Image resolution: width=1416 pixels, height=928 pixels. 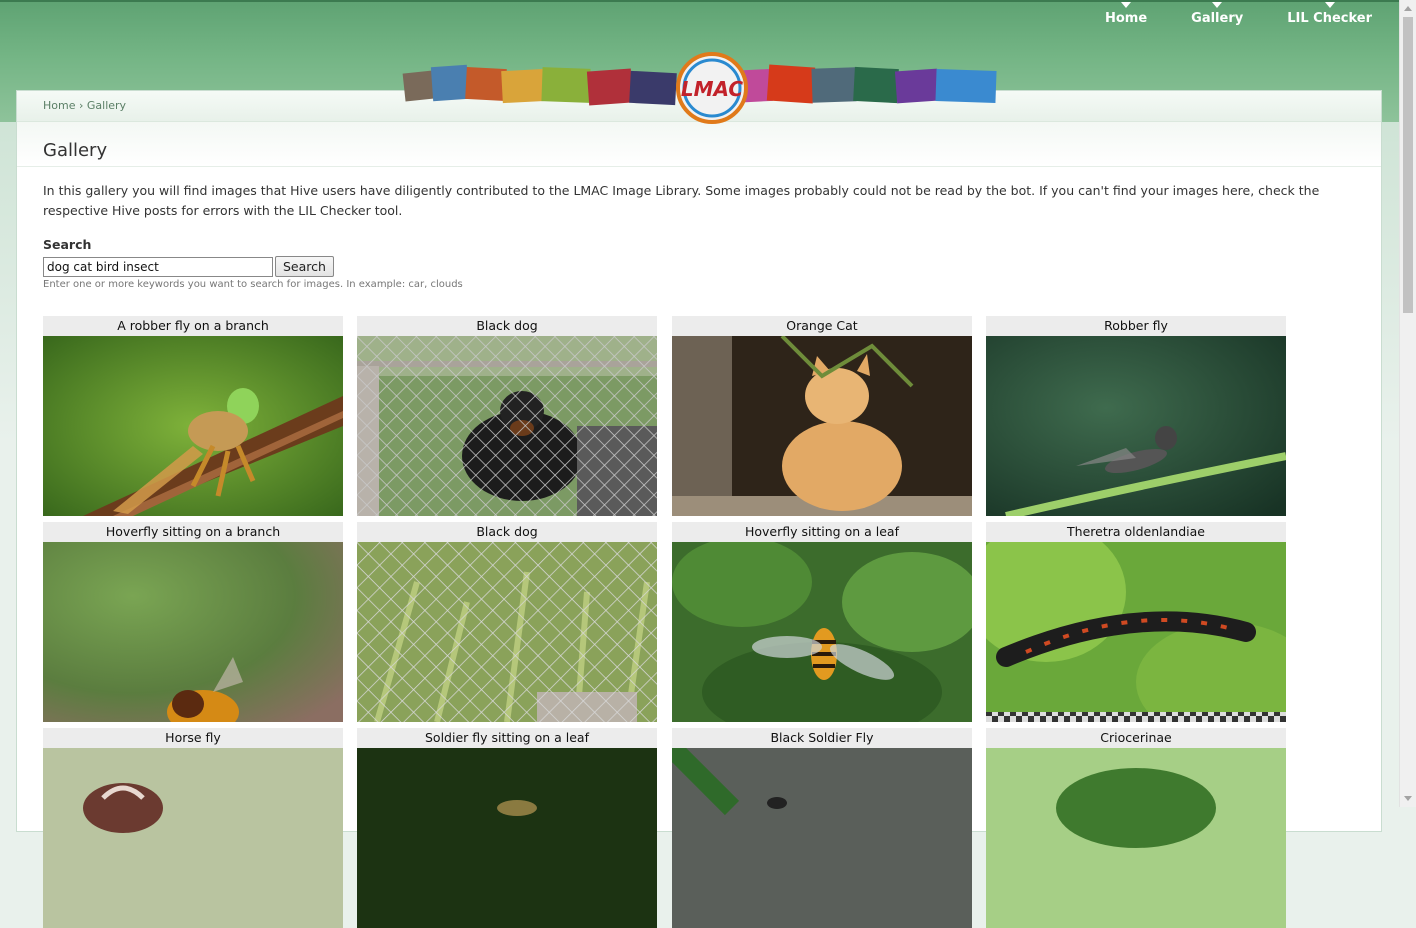 I want to click on nav-home: Home, so click(x=1126, y=14).